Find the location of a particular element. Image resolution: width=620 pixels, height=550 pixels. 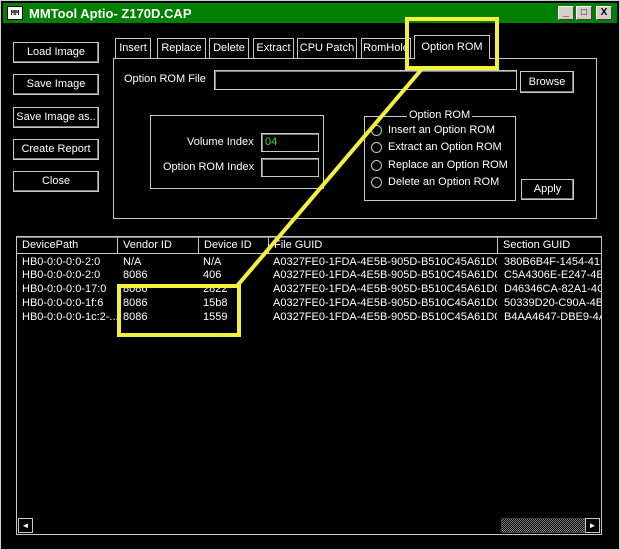

annotation-connector-line is located at coordinates (329, 178).